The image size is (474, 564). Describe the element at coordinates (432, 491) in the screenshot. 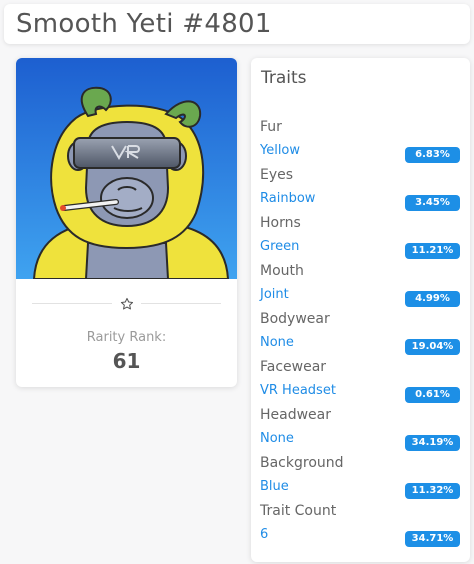

I see `trait-rarity-badge: 11.32%` at that location.